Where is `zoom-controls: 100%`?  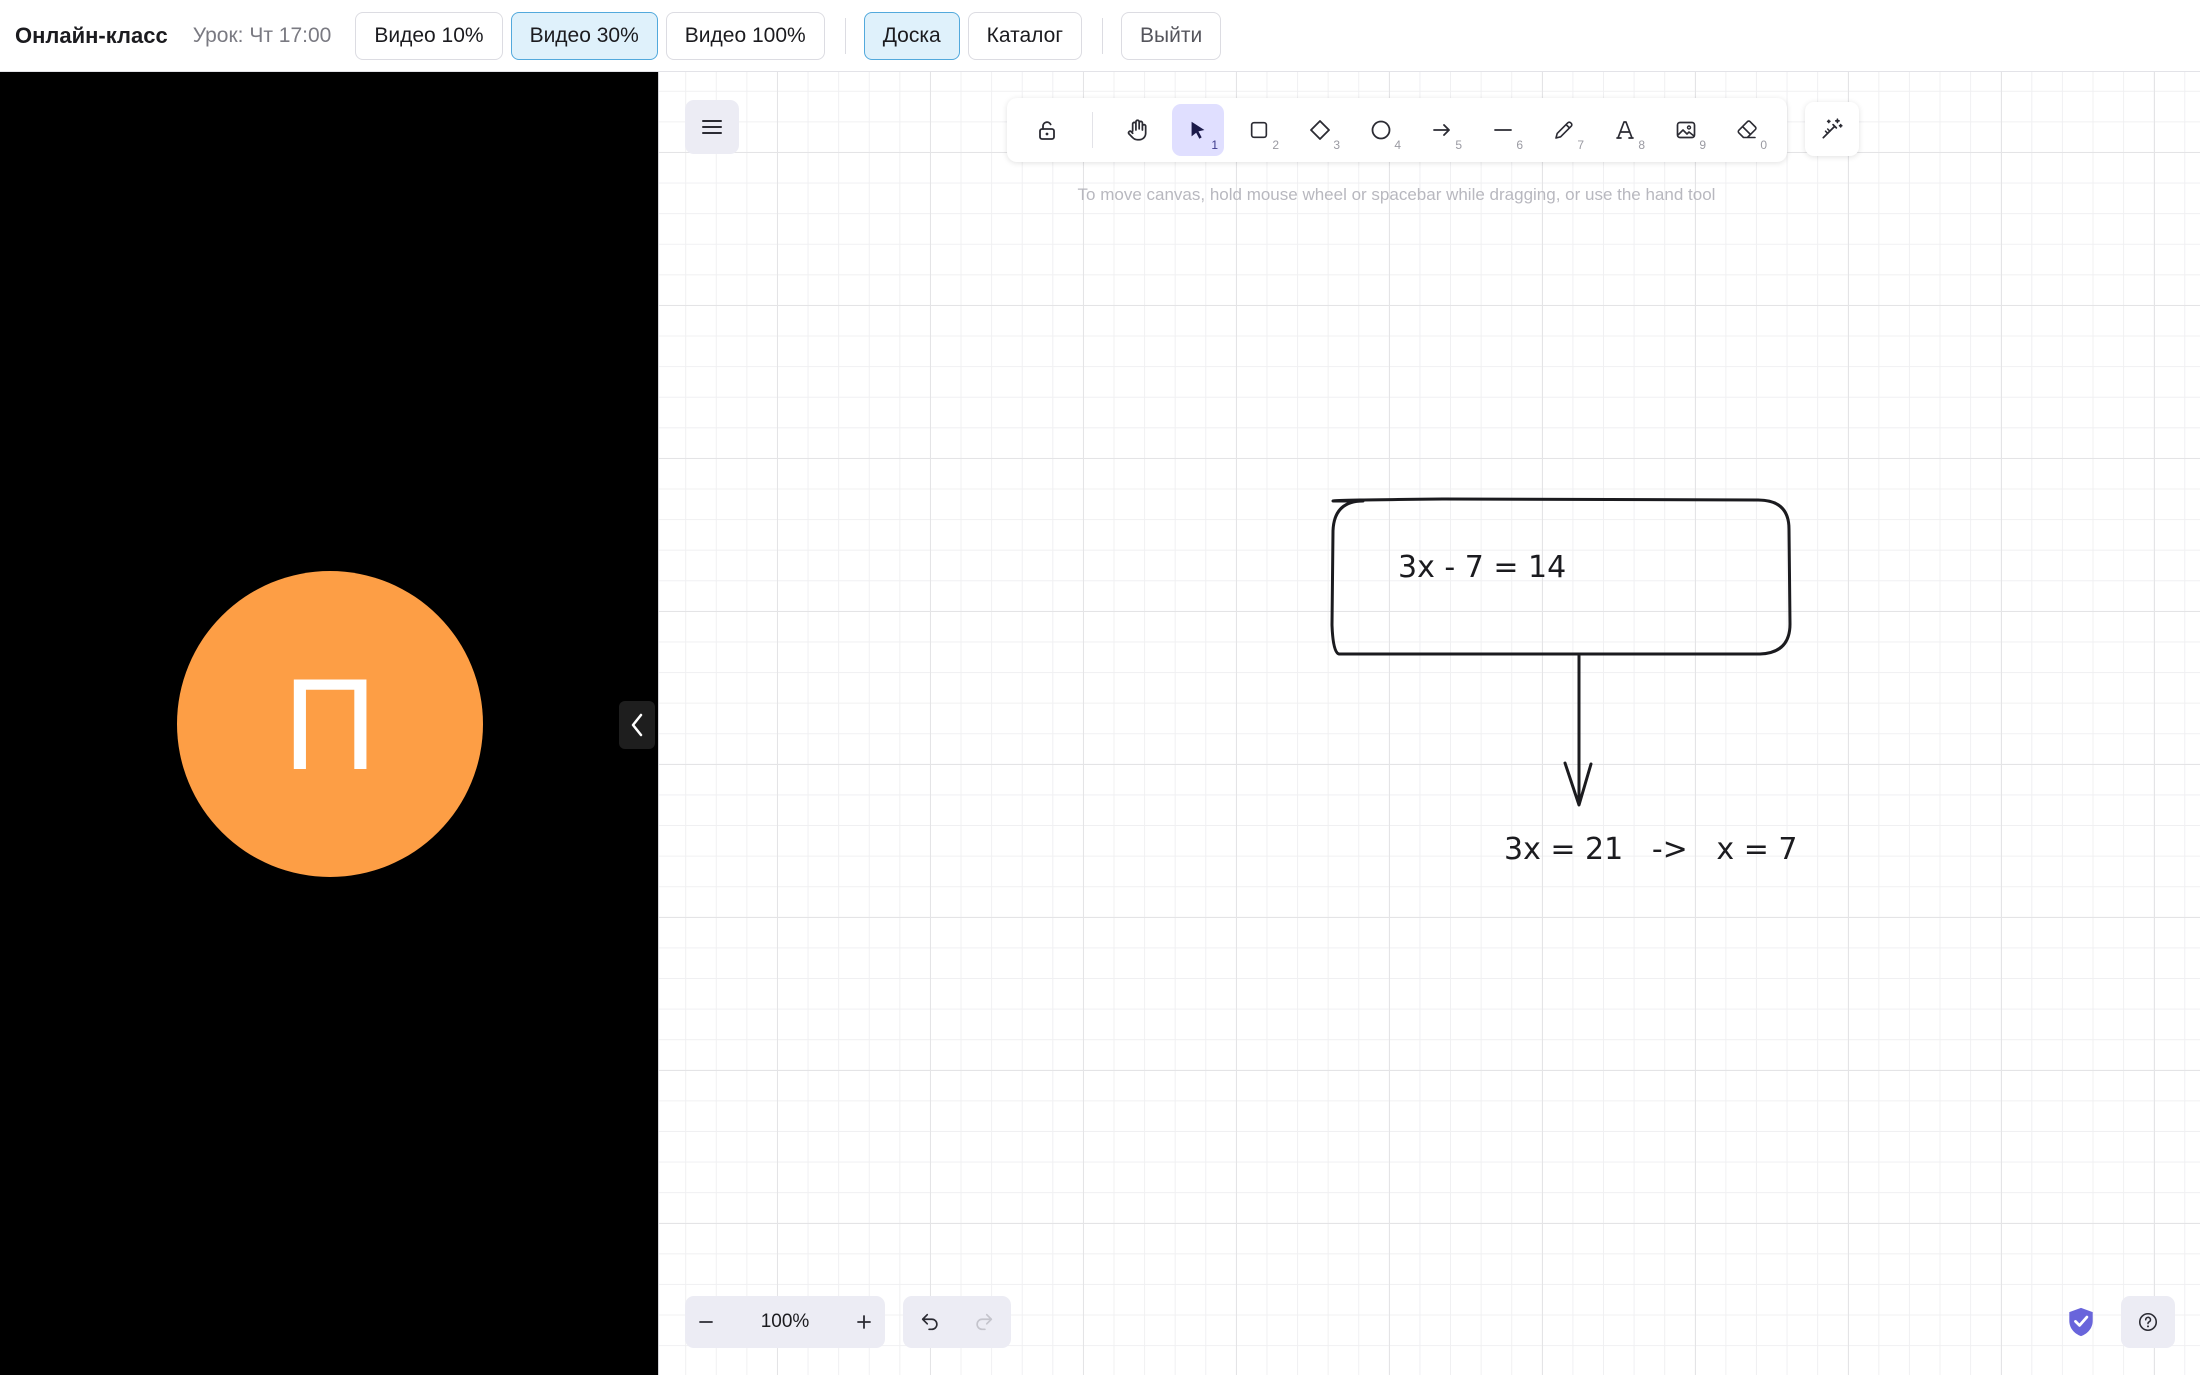
zoom-controls: 100% is located at coordinates (785, 1322).